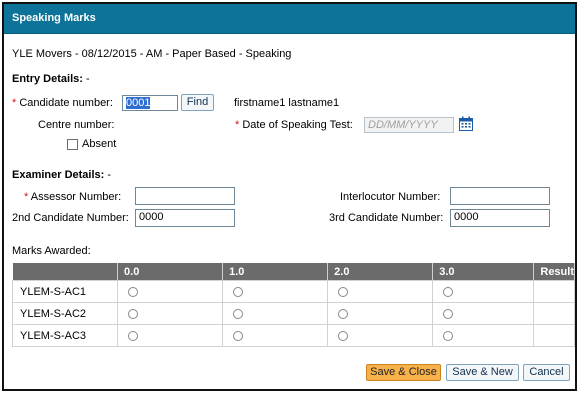 The width and height of the screenshot is (585, 401). Describe the element at coordinates (293, 313) in the screenshot. I see `table-row: YLEM-S-AC2` at that location.